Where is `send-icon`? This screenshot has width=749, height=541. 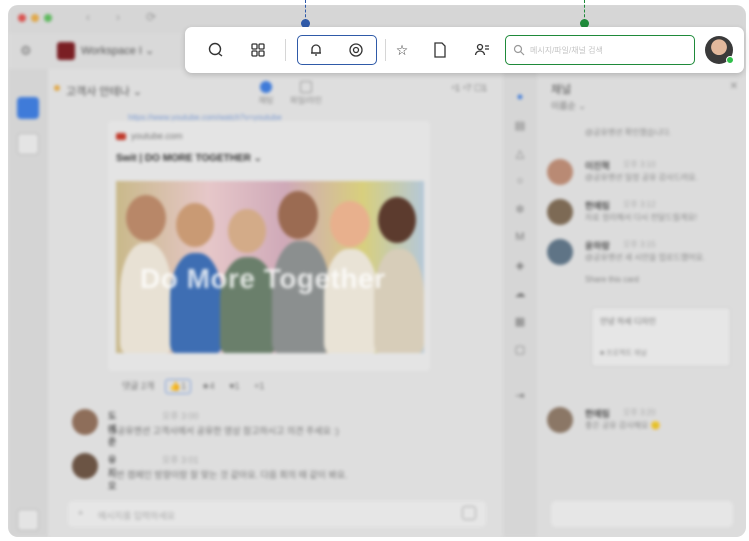
send-icon is located at coordinates (469, 513).